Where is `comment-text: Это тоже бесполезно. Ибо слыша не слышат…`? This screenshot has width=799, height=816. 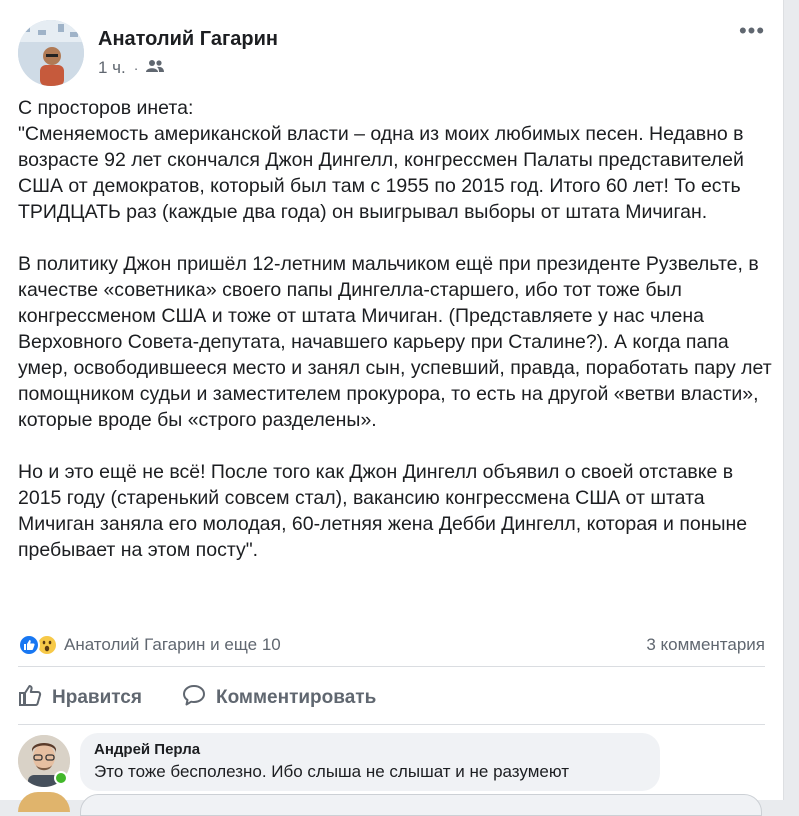 comment-text: Это тоже бесполезно. Ибо слыша не слышат… is located at coordinates (332, 771).